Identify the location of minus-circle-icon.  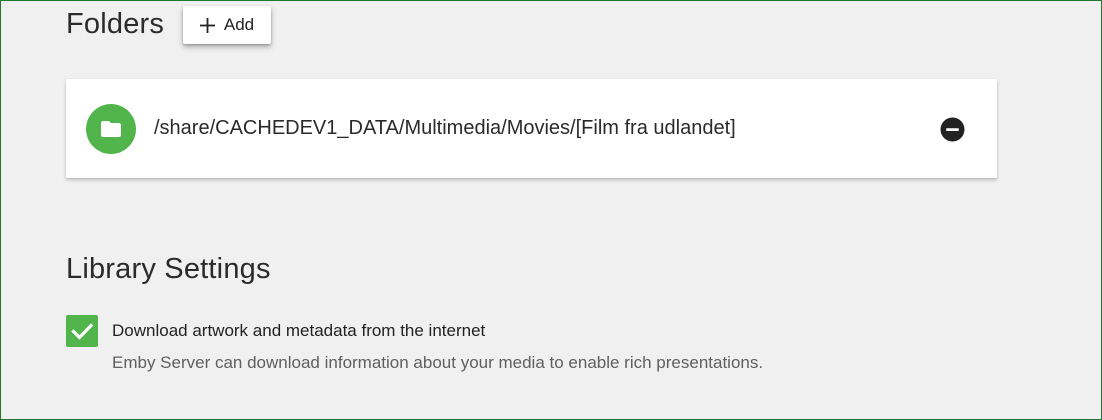
(952, 129).